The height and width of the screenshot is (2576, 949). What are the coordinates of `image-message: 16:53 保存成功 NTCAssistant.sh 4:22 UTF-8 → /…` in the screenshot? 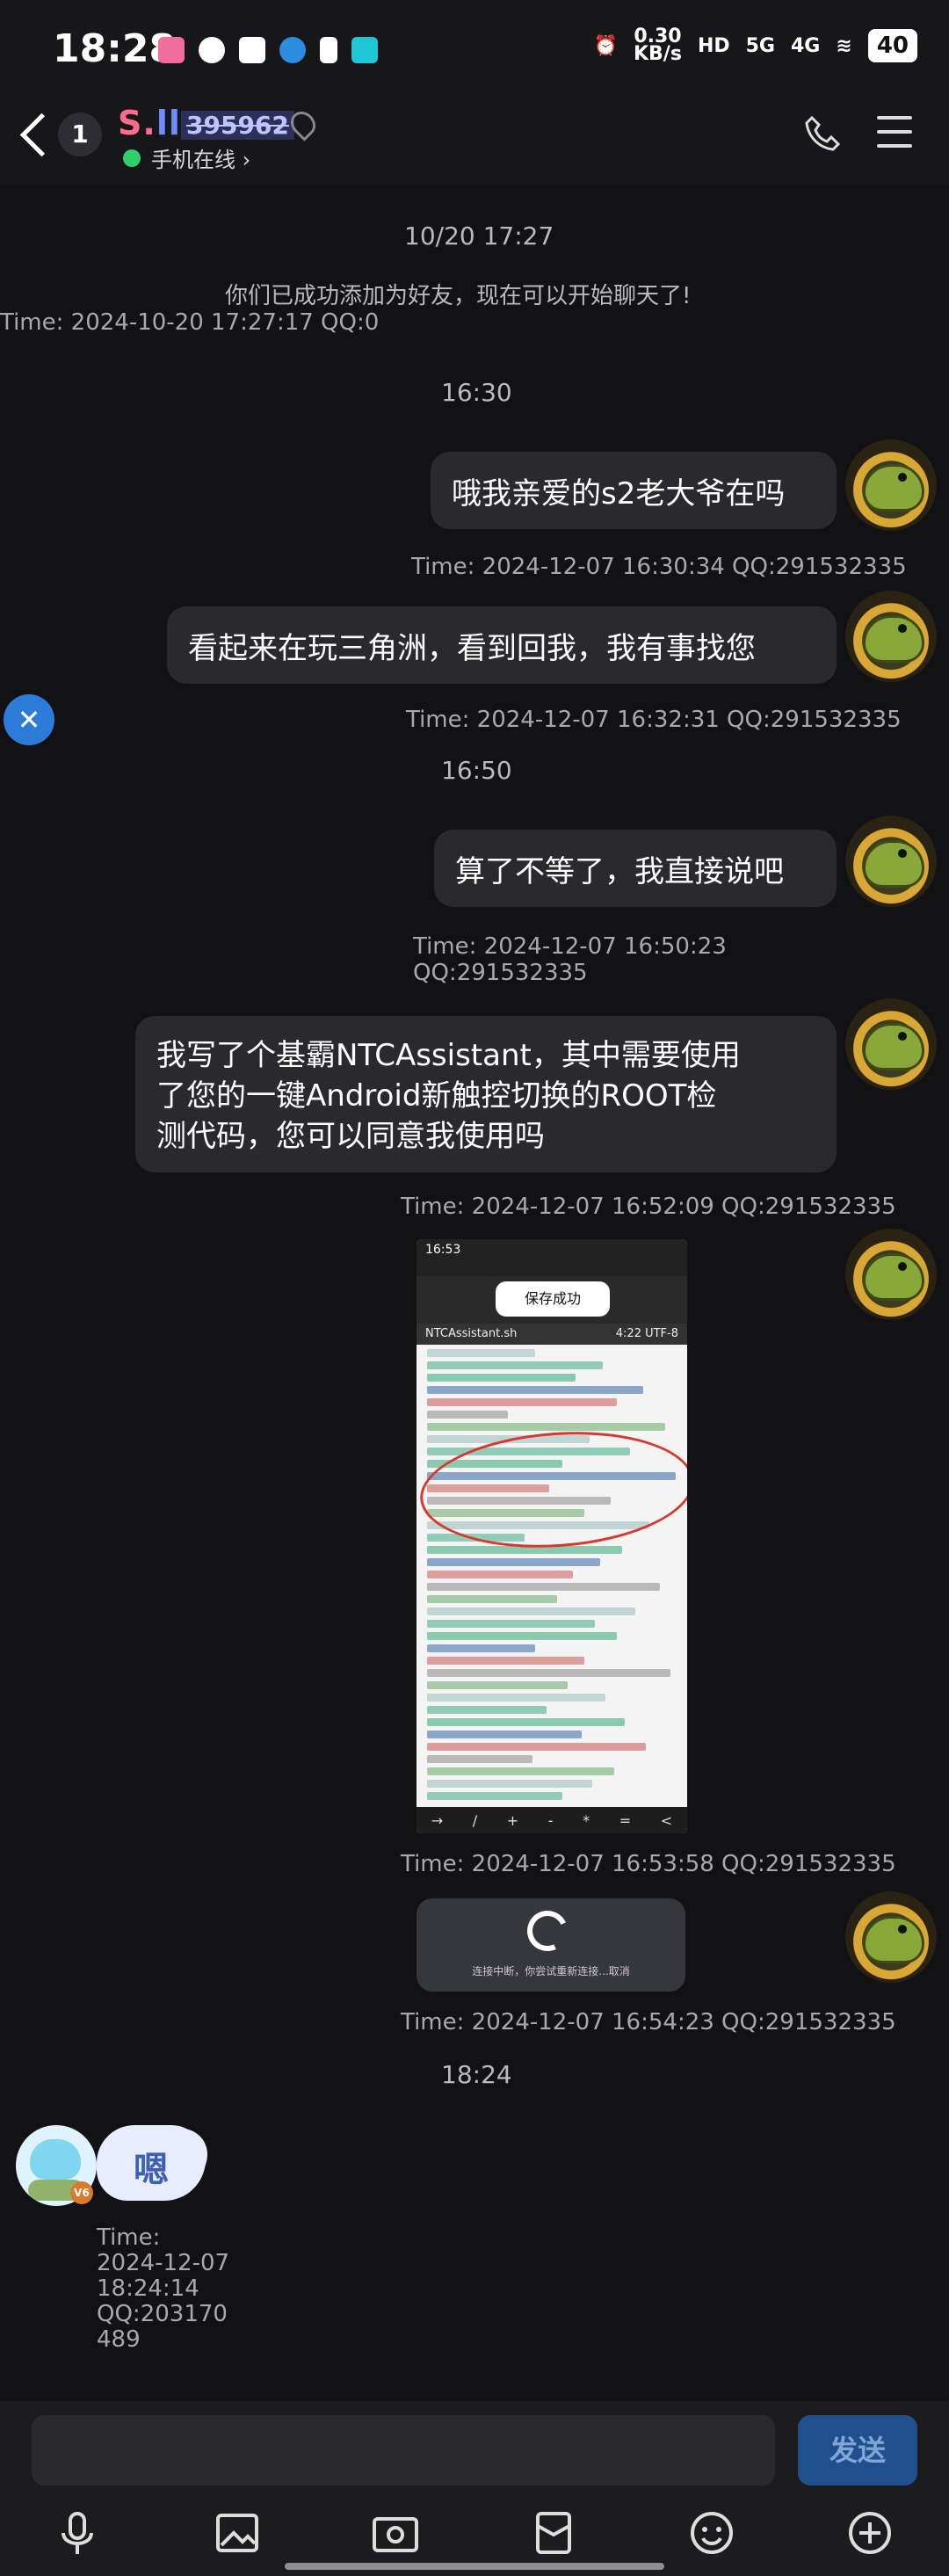 It's located at (552, 1536).